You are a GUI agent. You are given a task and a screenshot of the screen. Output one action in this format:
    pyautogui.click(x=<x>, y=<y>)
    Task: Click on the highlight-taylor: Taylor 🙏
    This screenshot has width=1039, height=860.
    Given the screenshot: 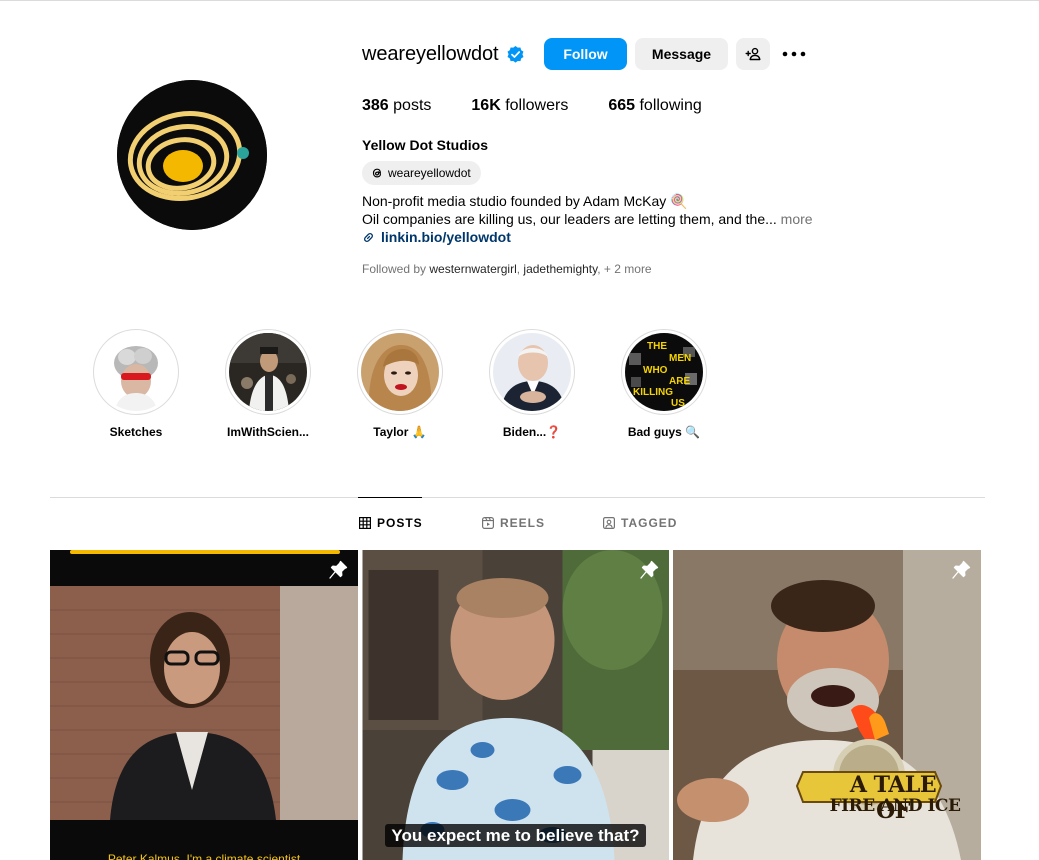 What is the action you would take?
    pyautogui.click(x=400, y=384)
    